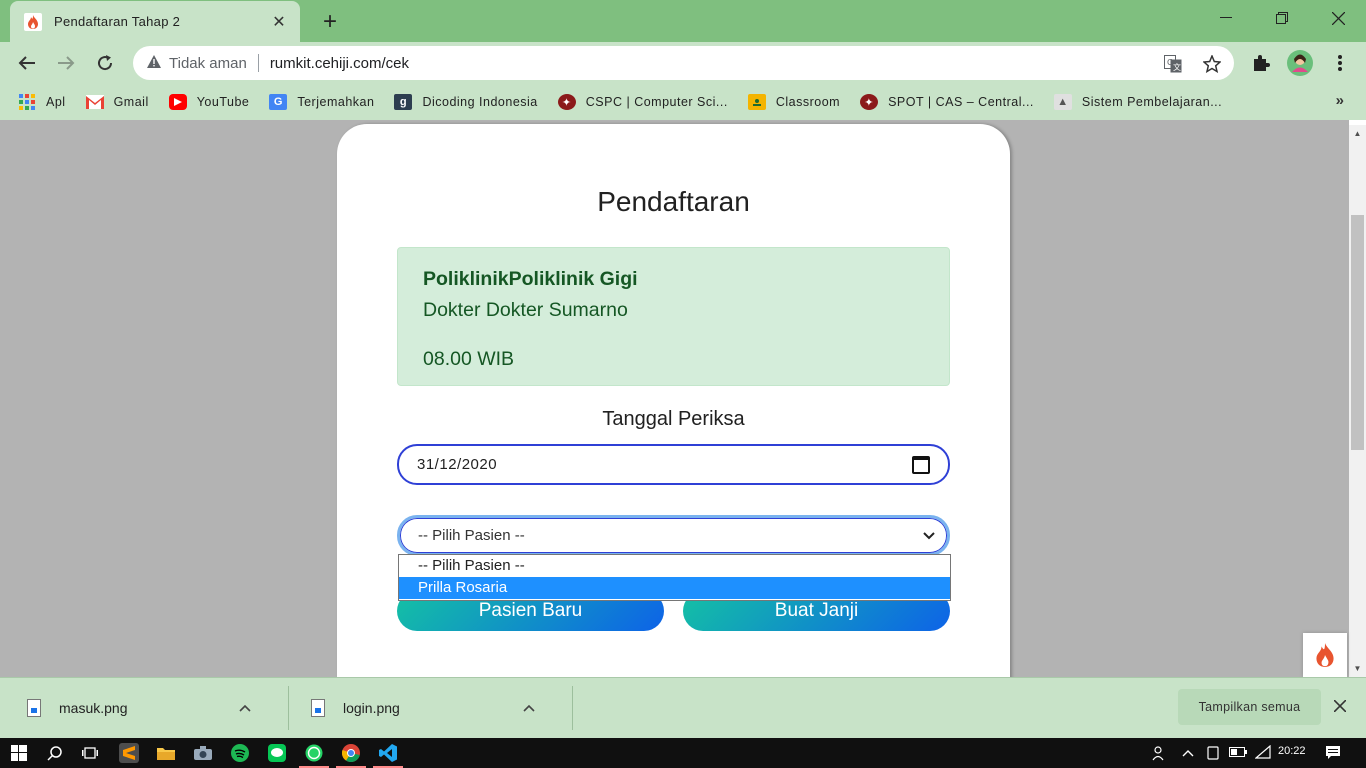  I want to click on vscode-icon, so click(388, 753).